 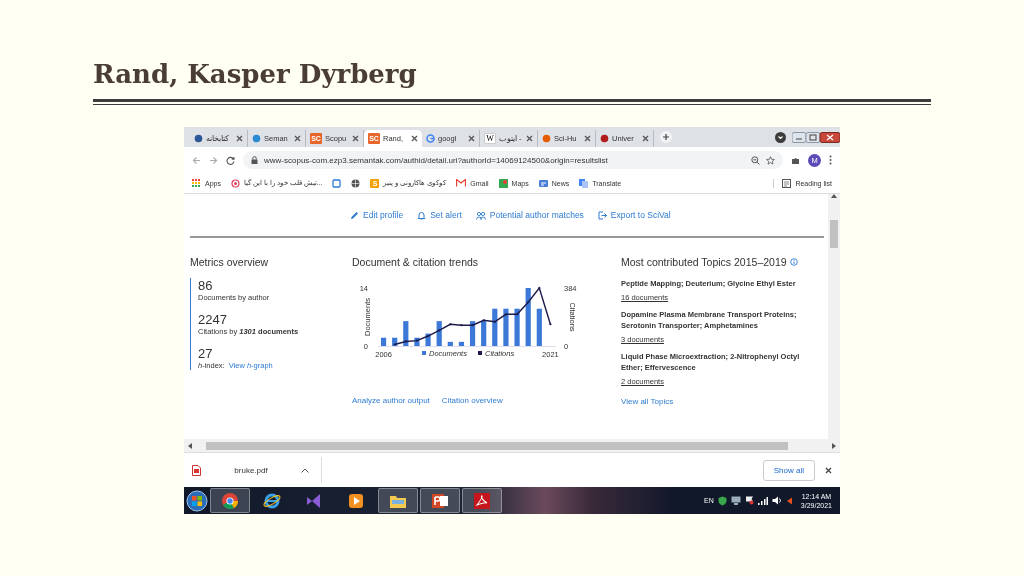 I want to click on translate-icon, so click(x=584, y=183).